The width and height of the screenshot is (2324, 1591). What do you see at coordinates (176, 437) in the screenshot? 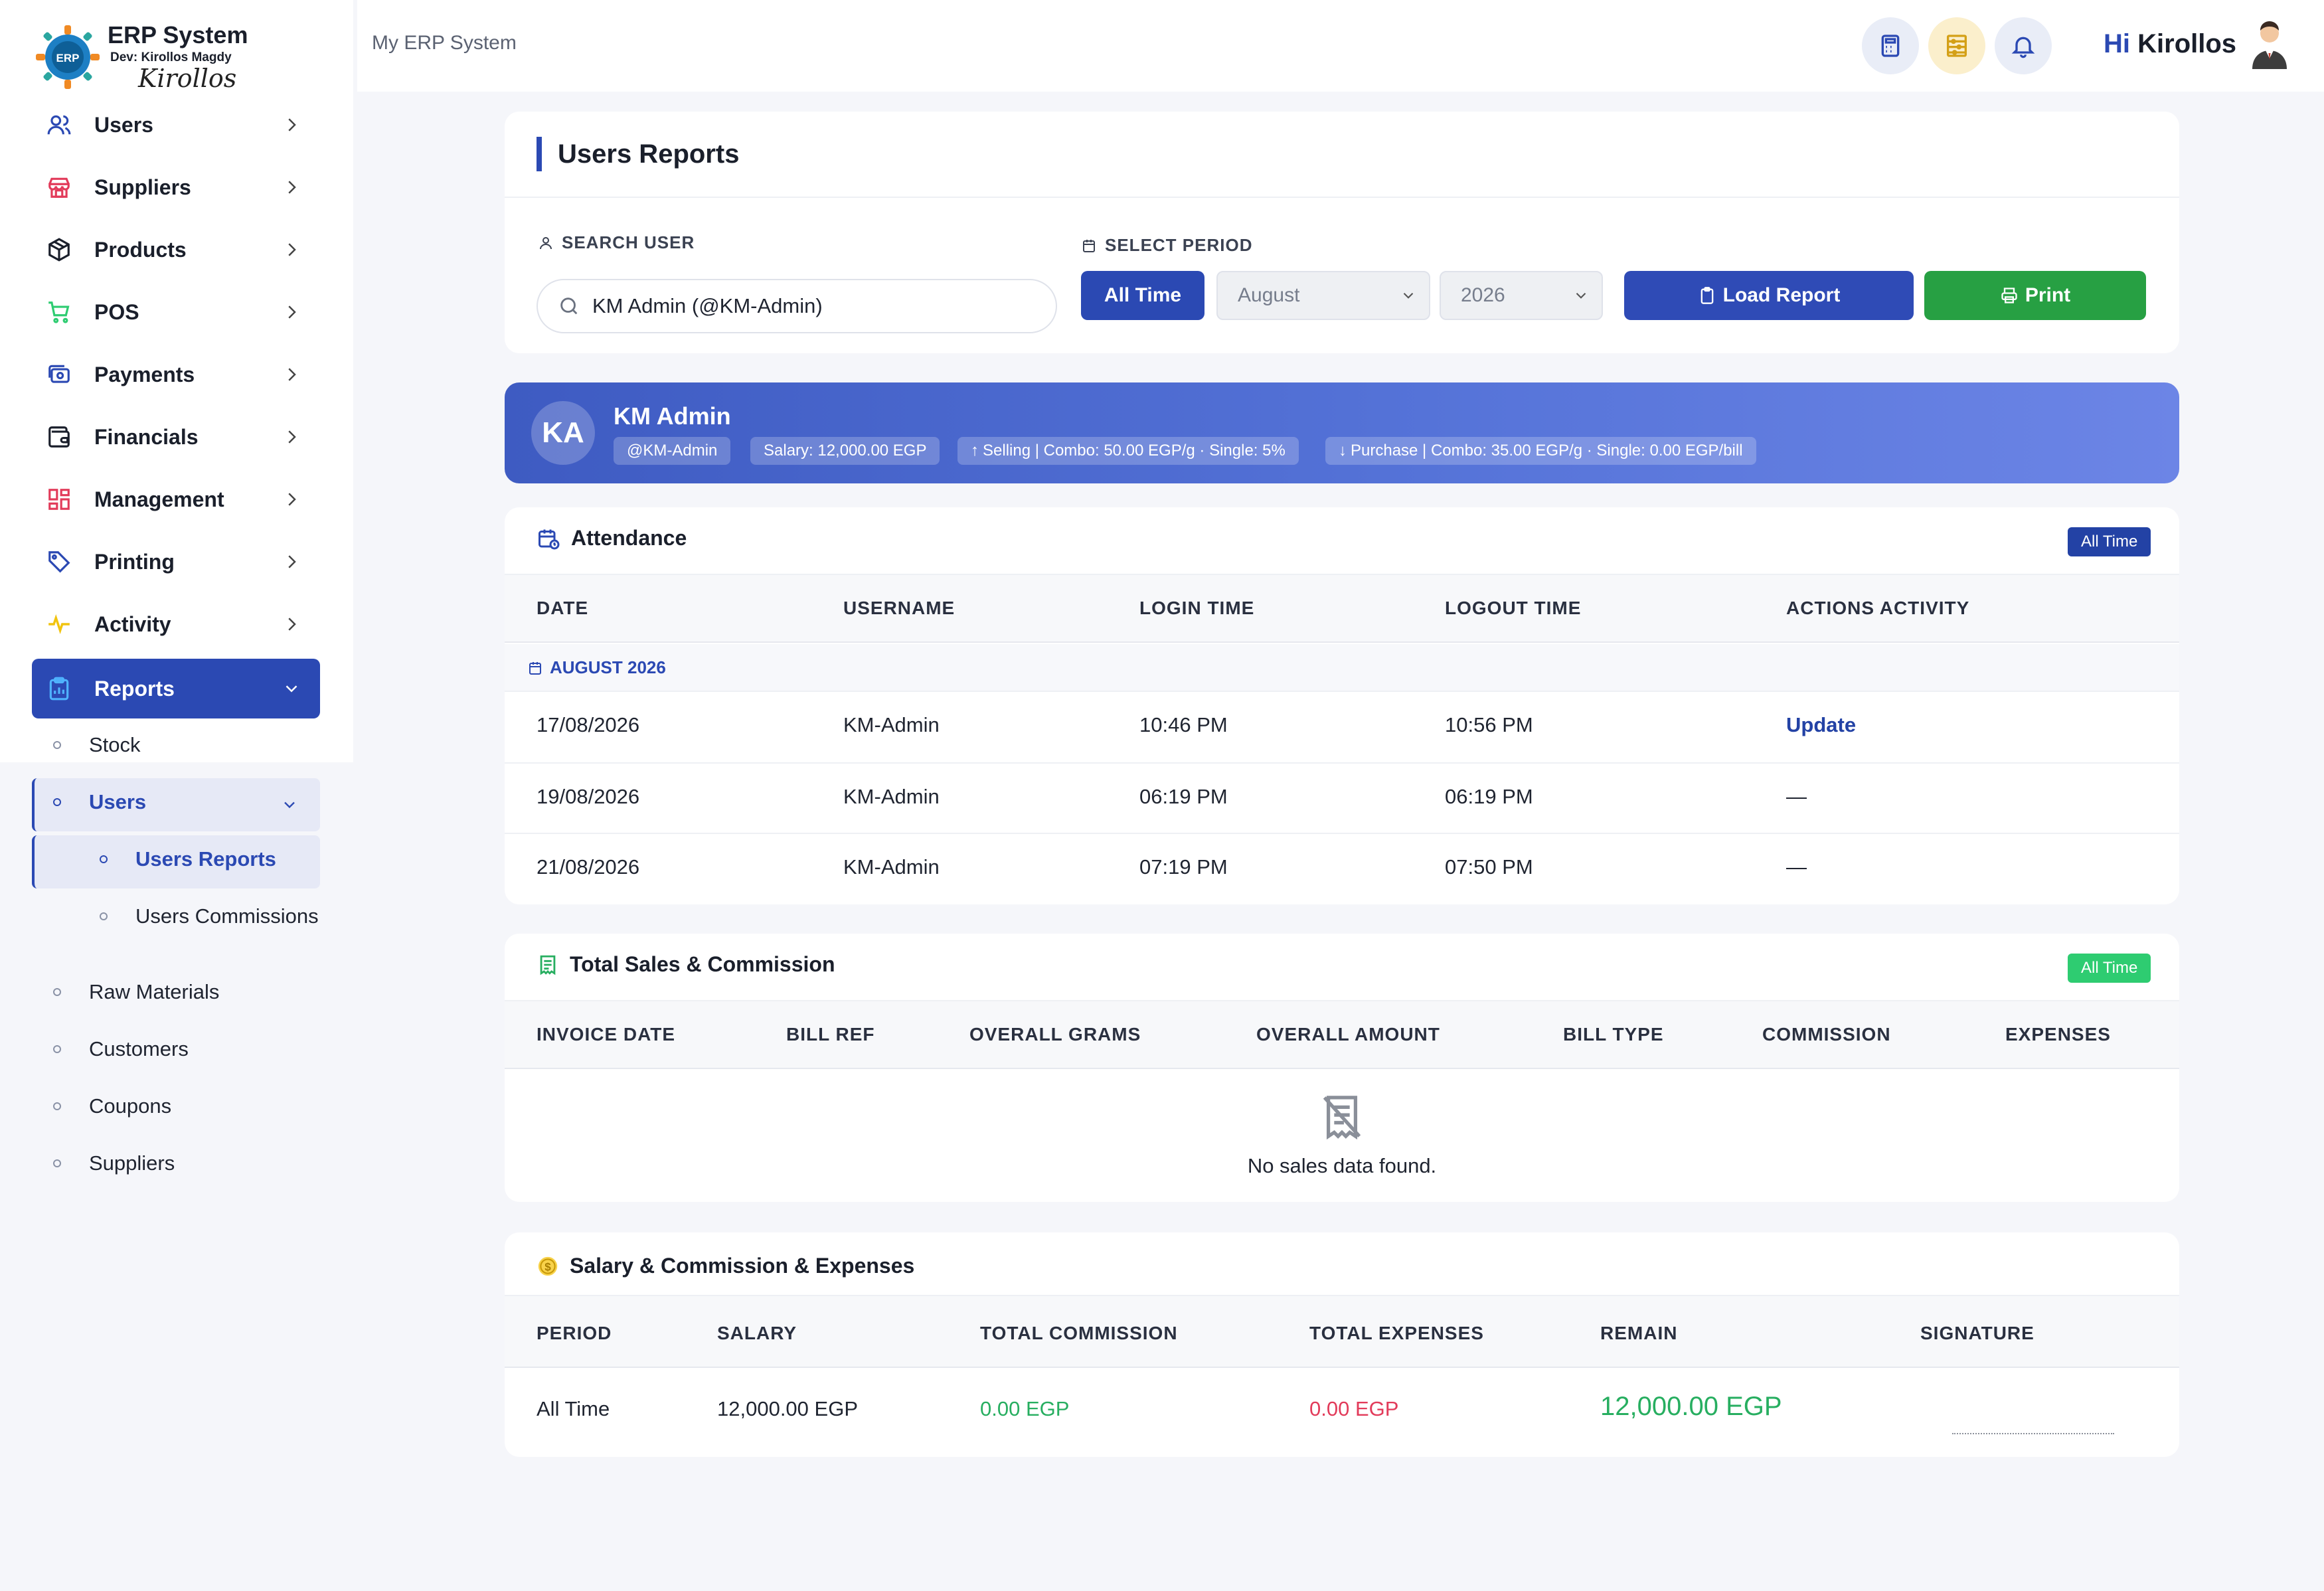
I see `sidebar-item-financials: Financials` at bounding box center [176, 437].